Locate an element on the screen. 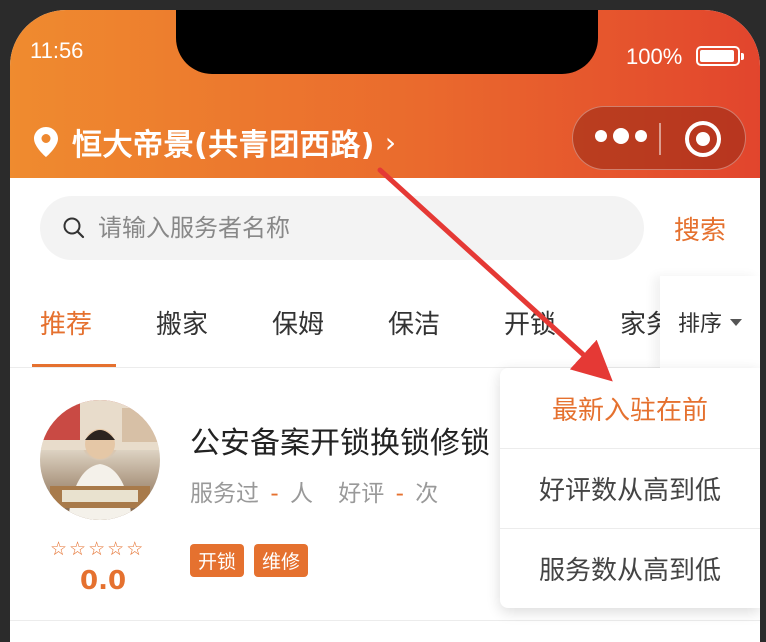 The width and height of the screenshot is (766, 642). location-name: 恒大帝景(共青团西路) is located at coordinates (223, 145).